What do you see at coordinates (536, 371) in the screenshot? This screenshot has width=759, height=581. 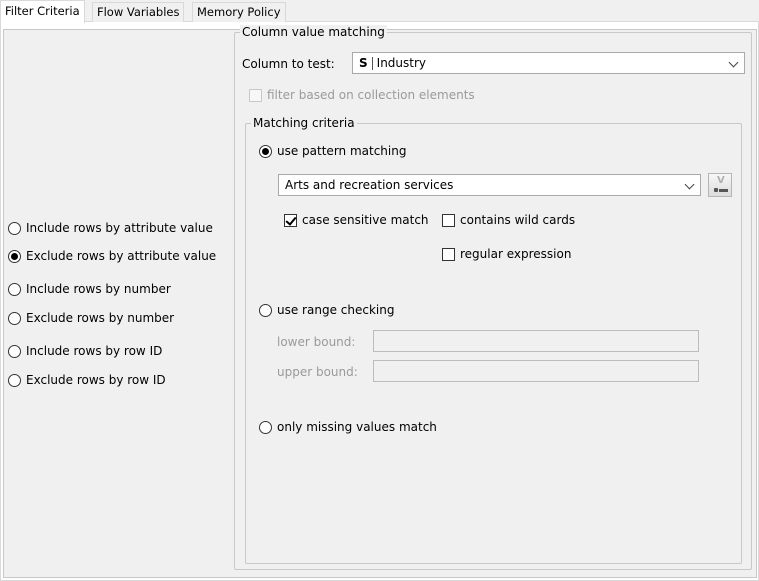 I see `upper-bound-input` at bounding box center [536, 371].